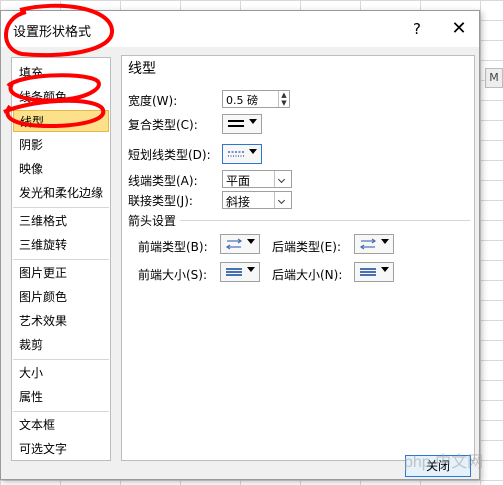 The width and height of the screenshot is (503, 485). Describe the element at coordinates (61, 169) in the screenshot. I see `nav-item-reflection: 映像` at that location.